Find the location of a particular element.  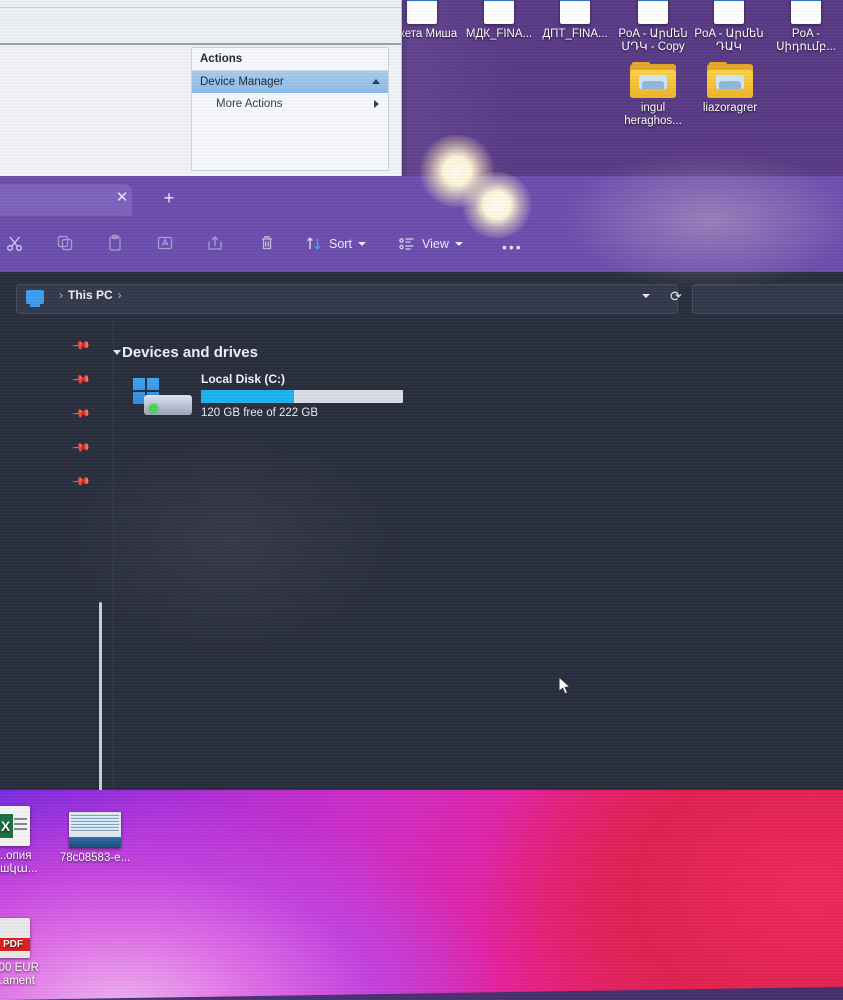

group-header-devices-and-drives: Devices and drives is located at coordinates (185, 352).